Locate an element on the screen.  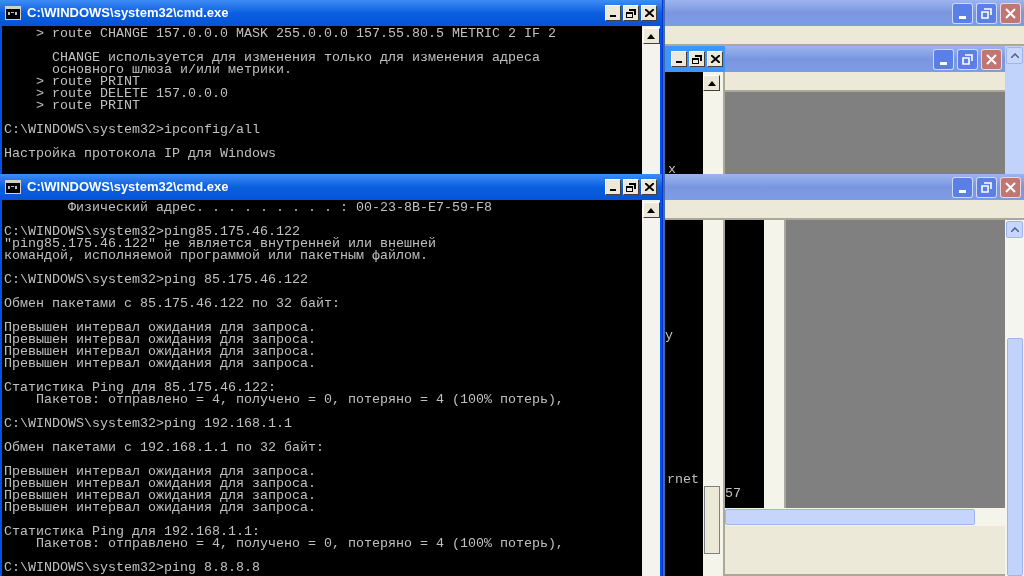
horizontal-scrollbar is located at coordinates (850, 517).